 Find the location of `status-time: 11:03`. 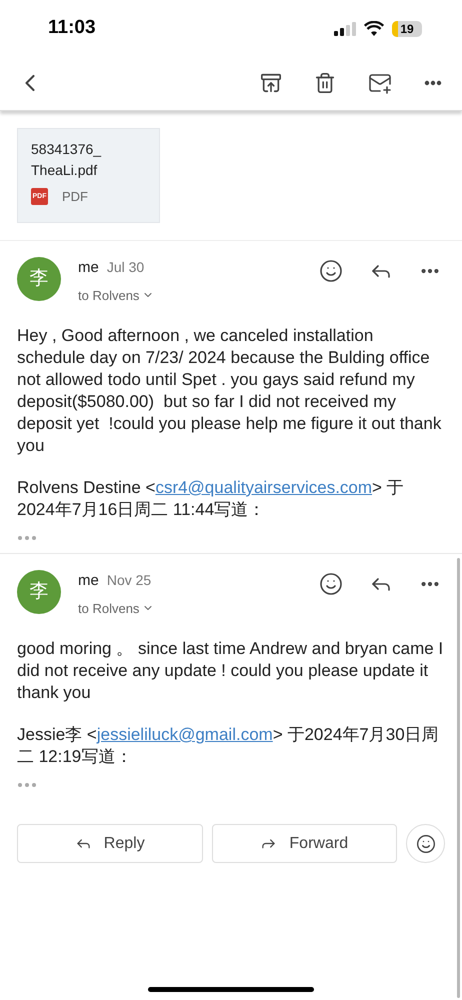

status-time: 11:03 is located at coordinates (72, 28).